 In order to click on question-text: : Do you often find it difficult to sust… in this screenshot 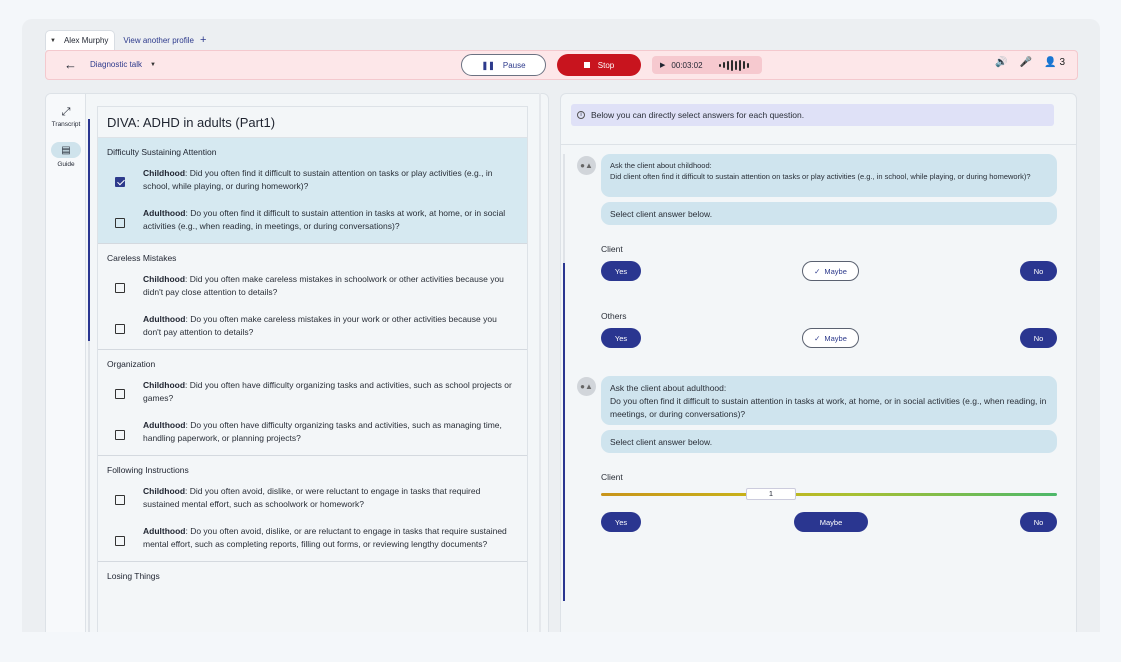, I will do `click(324, 219)`.